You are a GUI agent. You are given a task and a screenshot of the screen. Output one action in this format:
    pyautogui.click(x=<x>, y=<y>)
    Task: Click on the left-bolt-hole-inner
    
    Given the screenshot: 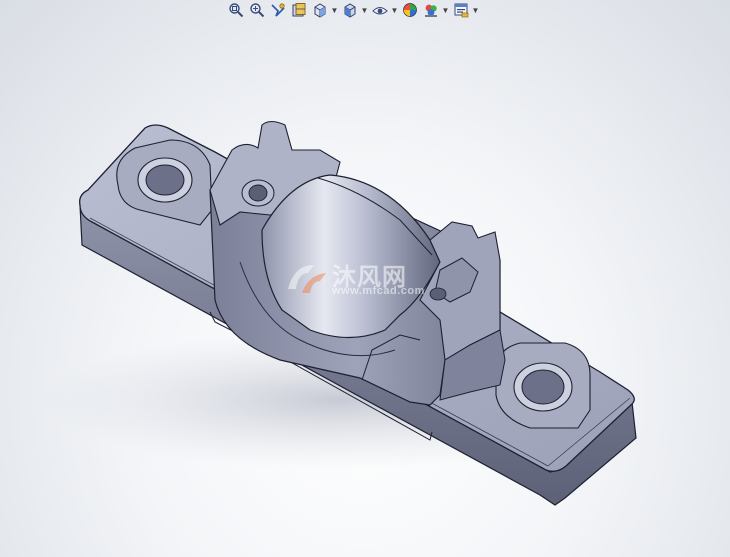 What is the action you would take?
    pyautogui.click(x=165, y=180)
    